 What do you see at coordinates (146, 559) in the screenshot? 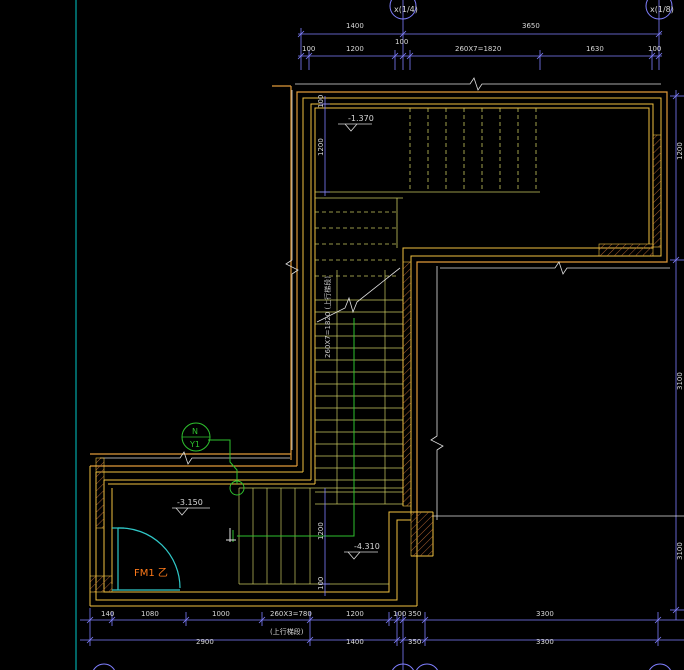
I see `door-fm1` at bounding box center [146, 559].